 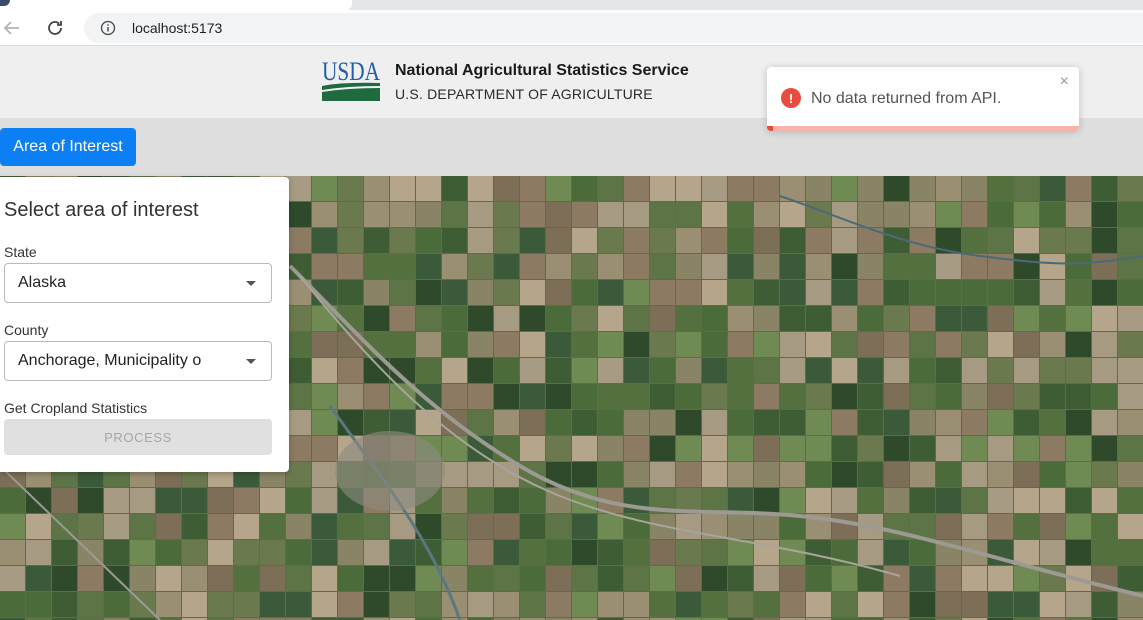 I want to click on usda-logo: USDA, so click(x=351, y=79).